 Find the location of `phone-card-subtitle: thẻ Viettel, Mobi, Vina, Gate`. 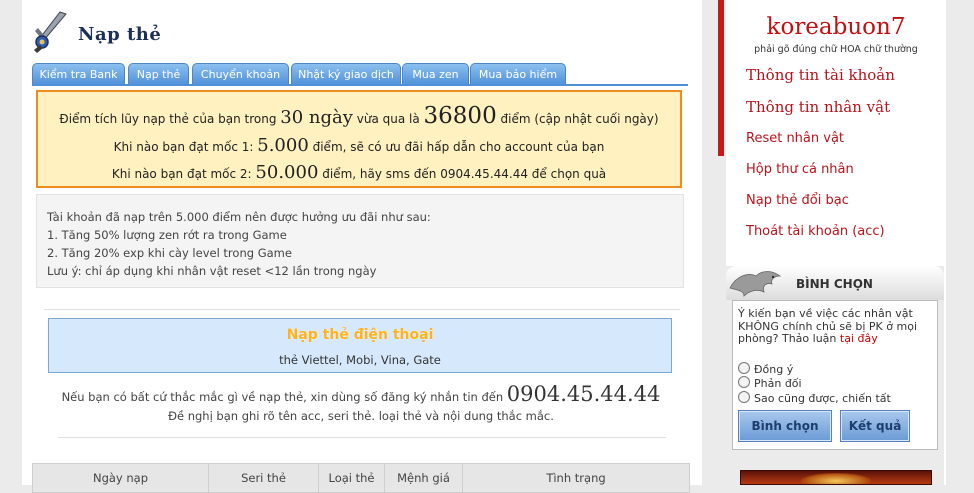

phone-card-subtitle: thẻ Viettel, Mobi, Vina, Gate is located at coordinates (360, 360).